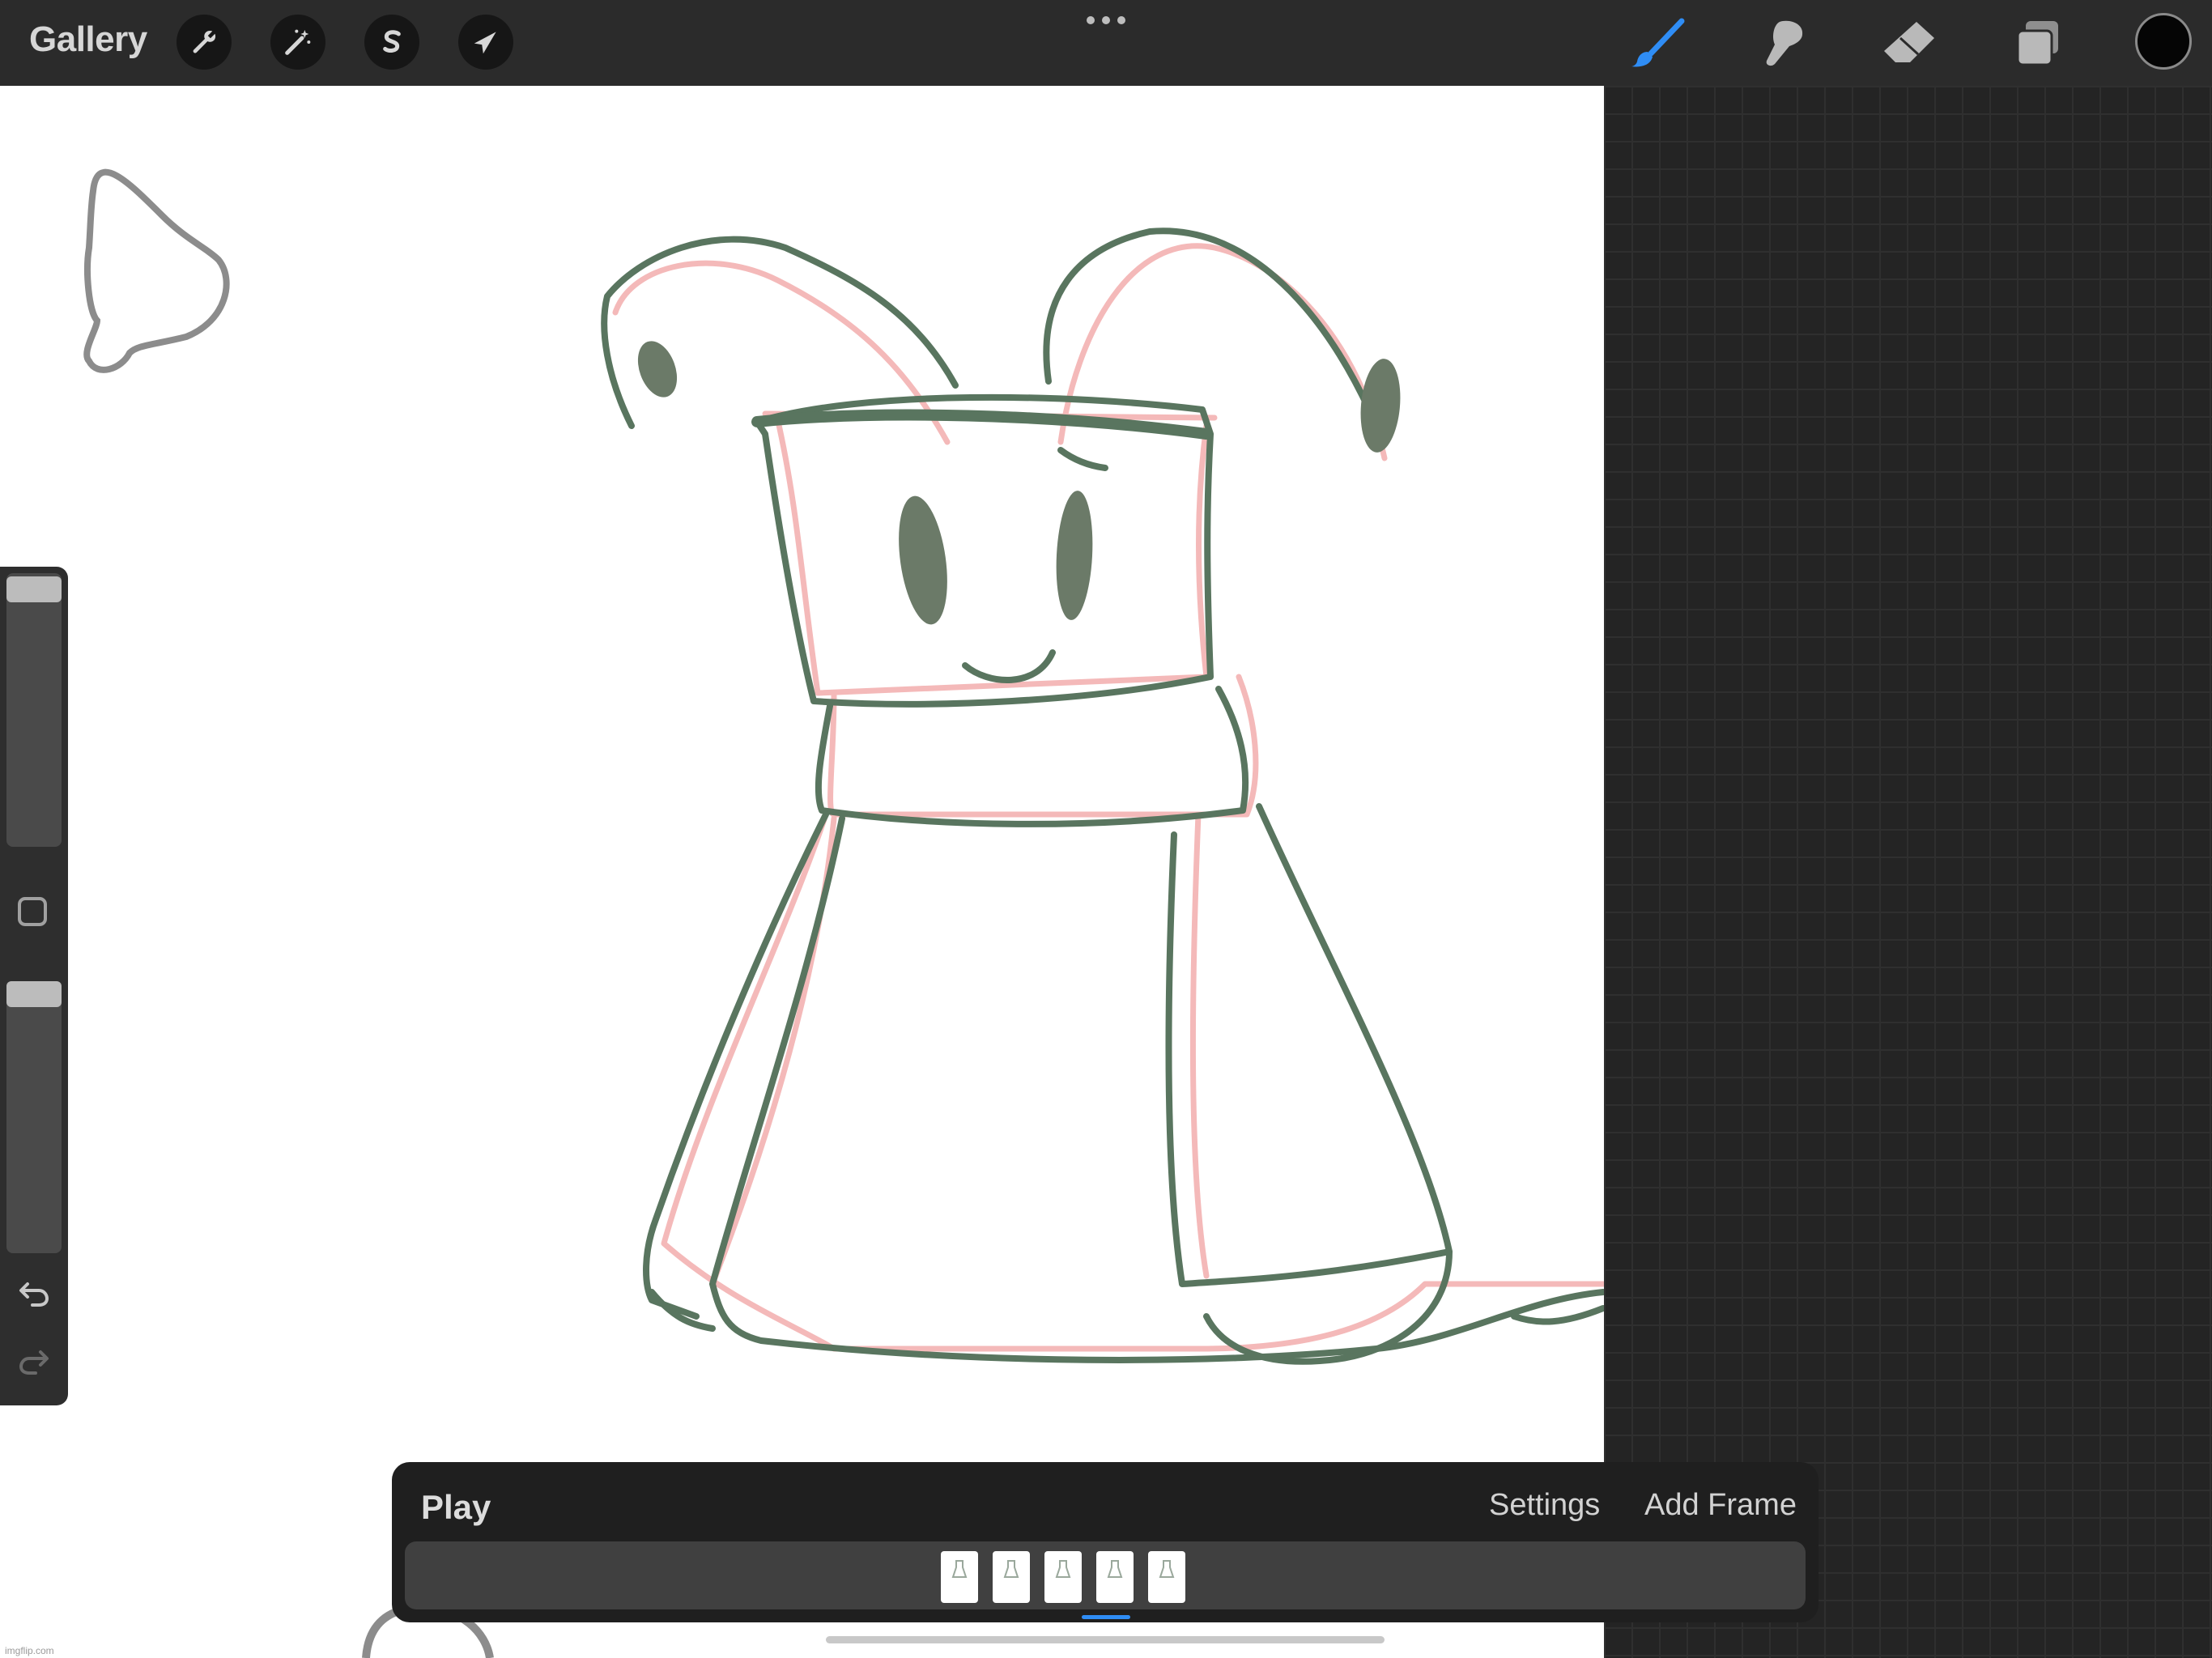  Describe the element at coordinates (1309, 1059) in the screenshot. I see `body-inner-fold` at that location.